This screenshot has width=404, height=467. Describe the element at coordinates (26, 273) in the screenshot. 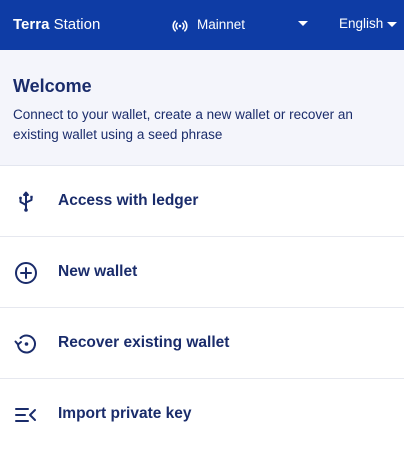

I see `add-circle-icon` at that location.